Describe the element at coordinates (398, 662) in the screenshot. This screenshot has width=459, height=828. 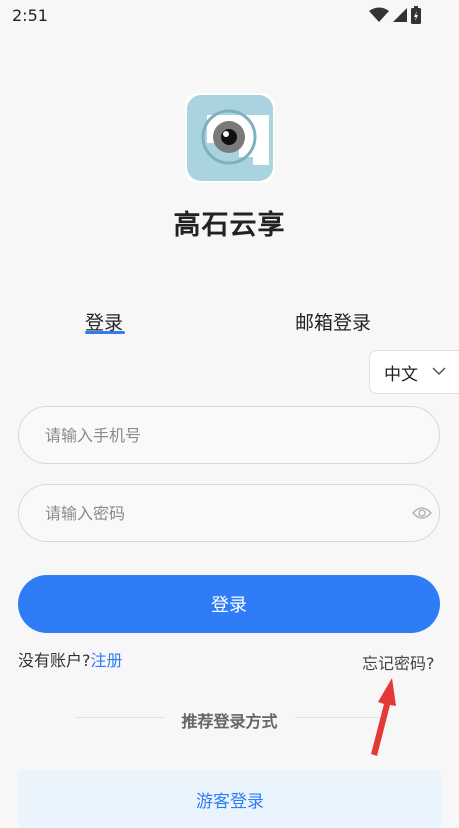
I see `forgot-password-link: 忘记密码?` at that location.